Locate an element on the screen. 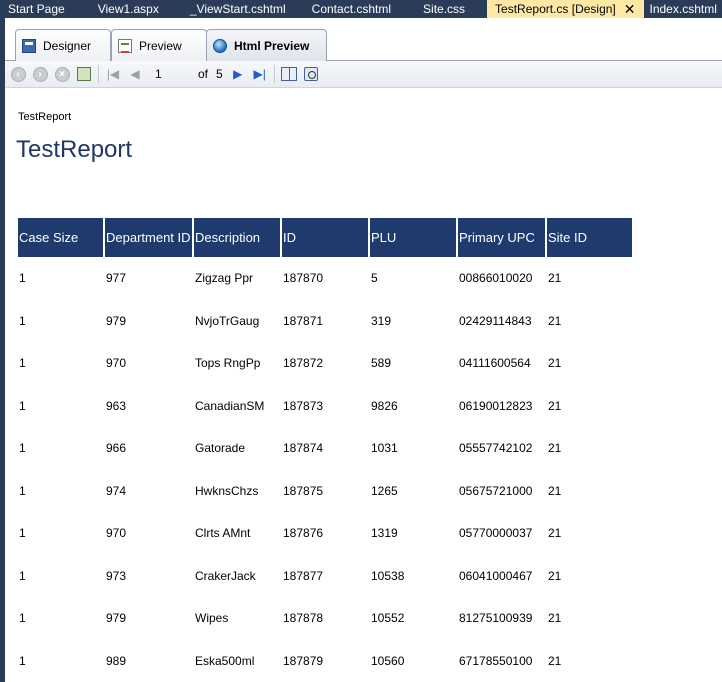 The image size is (722, 682). table-cell: 966 is located at coordinates (116, 448).